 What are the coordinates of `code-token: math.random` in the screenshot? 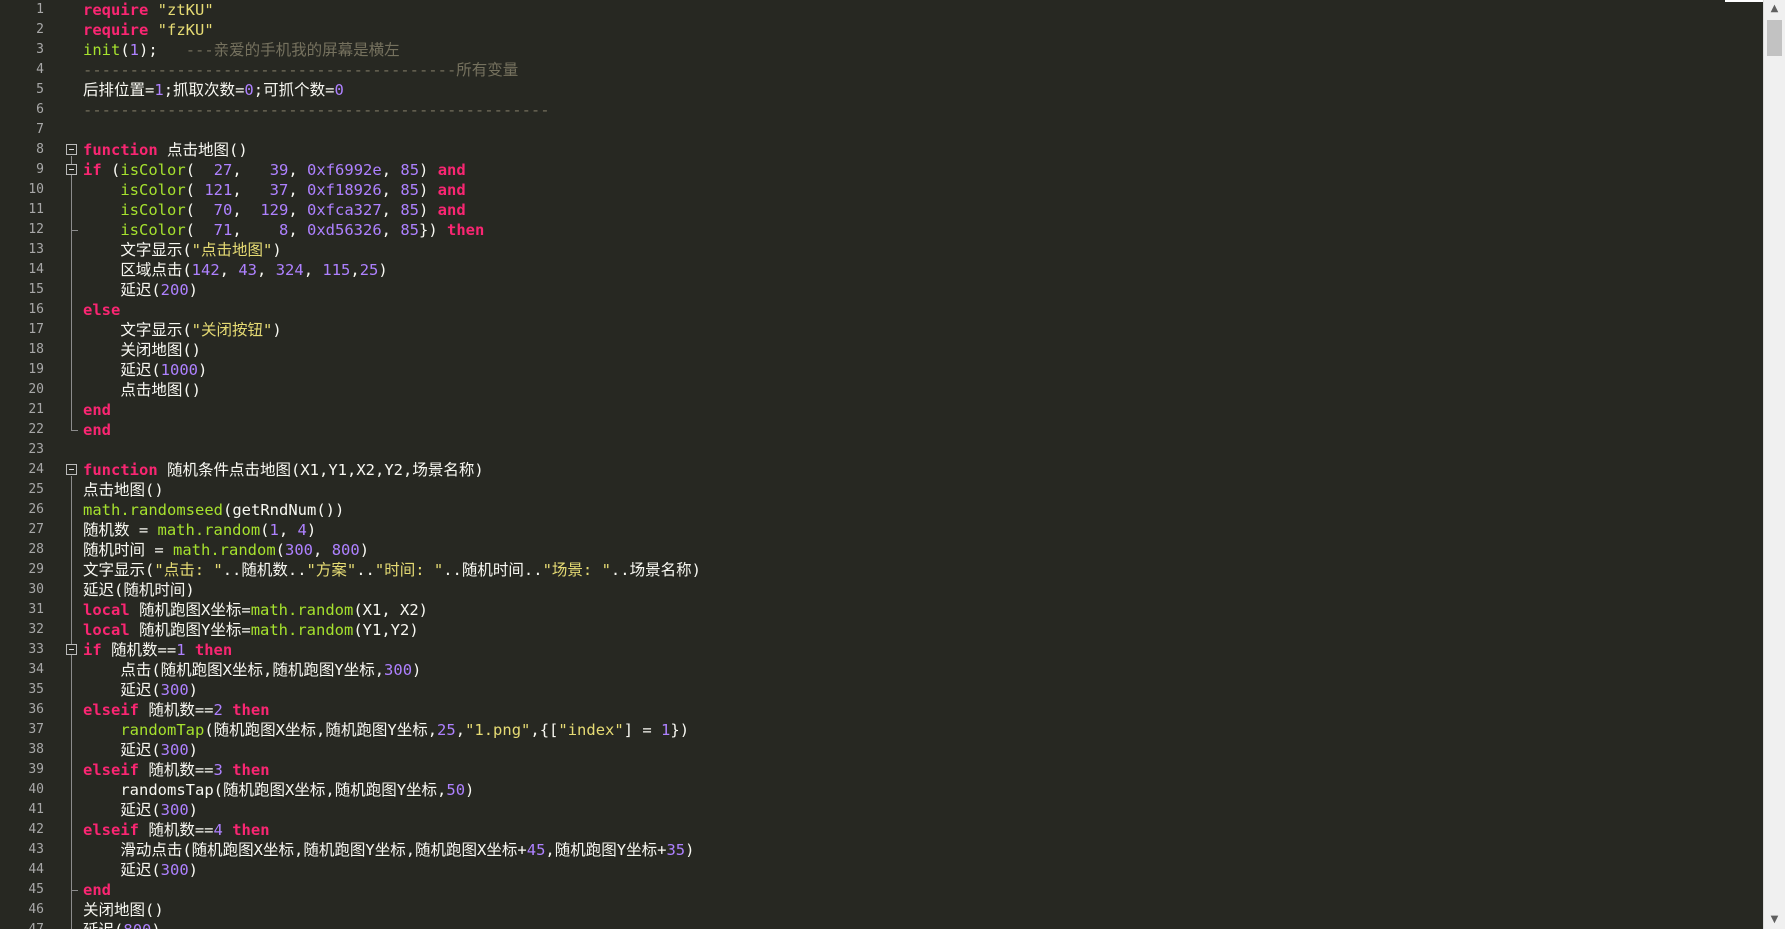 It's located at (209, 530).